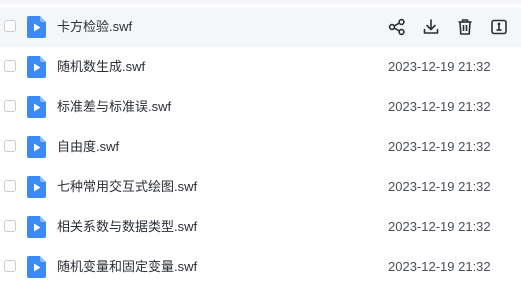 The width and height of the screenshot is (521, 287). I want to click on file-name: 自由度.swf, so click(88, 147).